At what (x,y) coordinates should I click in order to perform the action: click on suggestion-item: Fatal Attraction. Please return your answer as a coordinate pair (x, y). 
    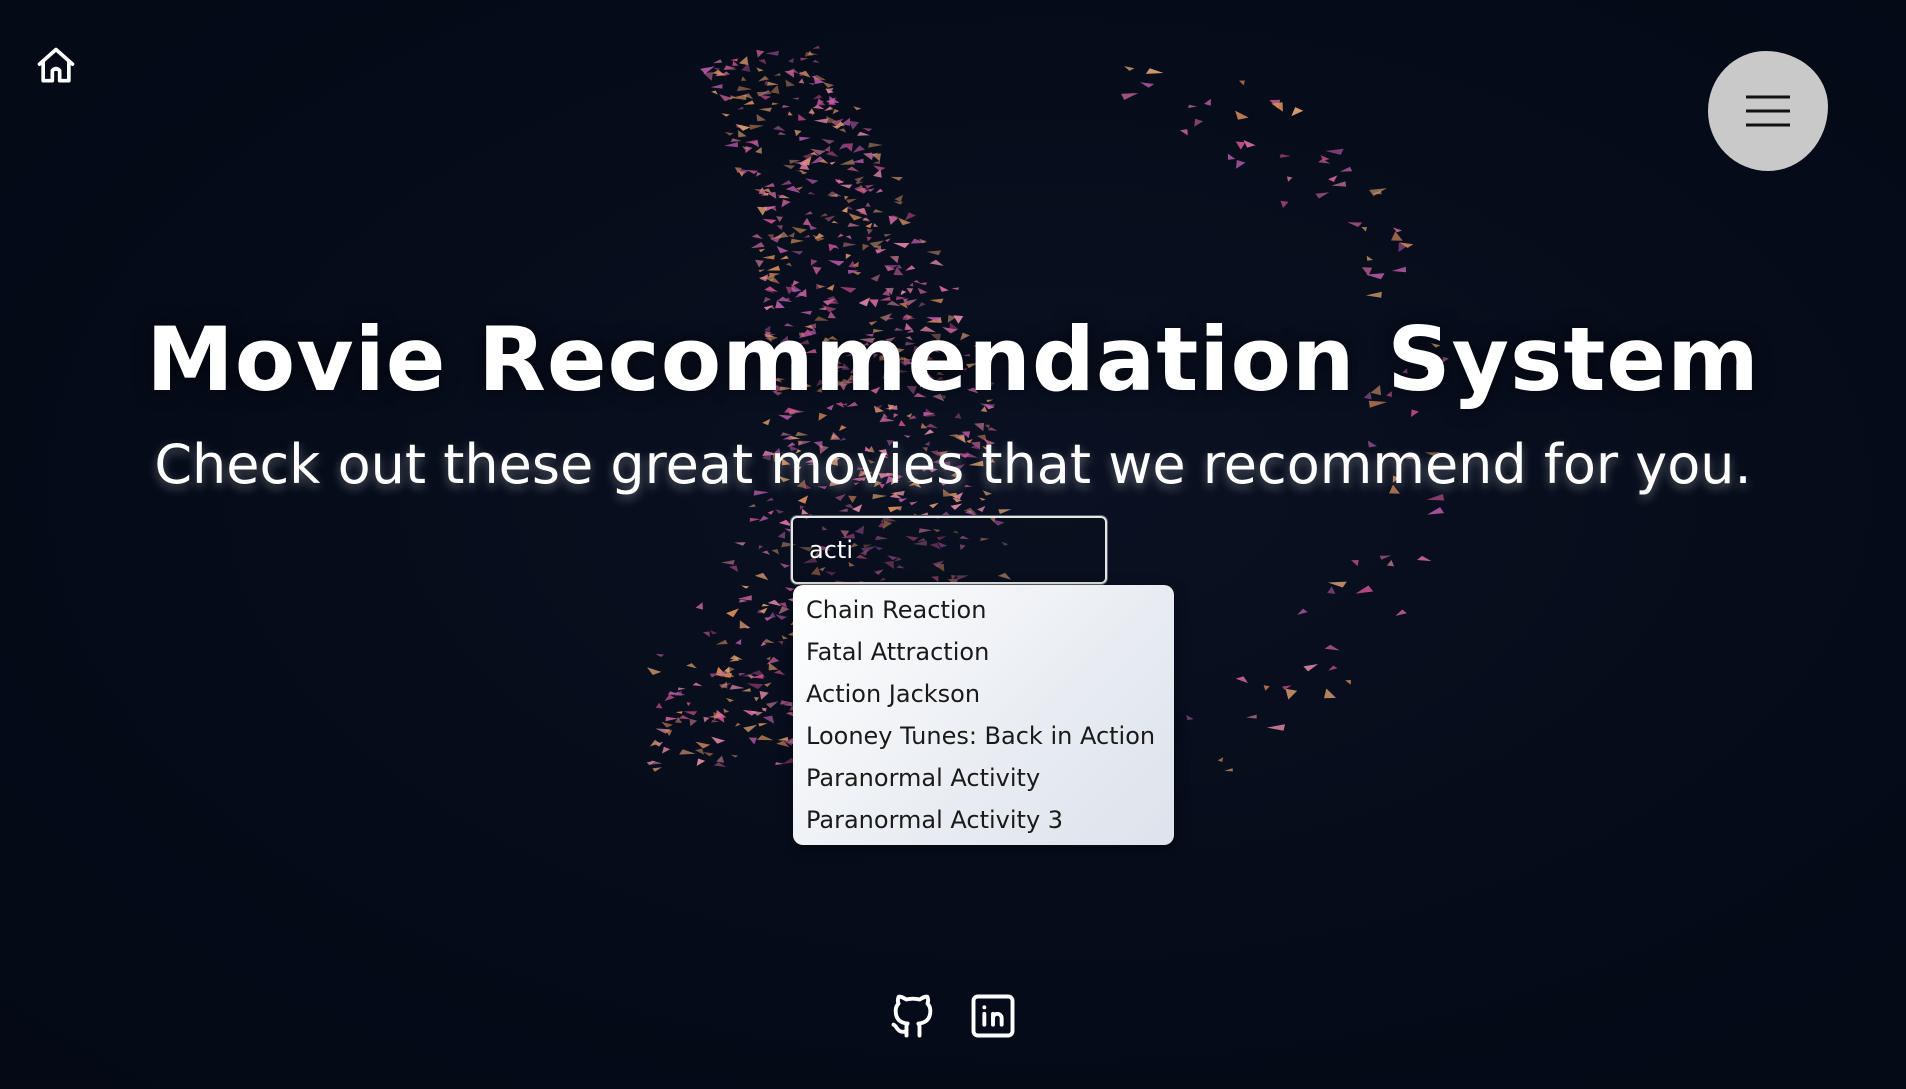
    Looking at the image, I should click on (983, 652).